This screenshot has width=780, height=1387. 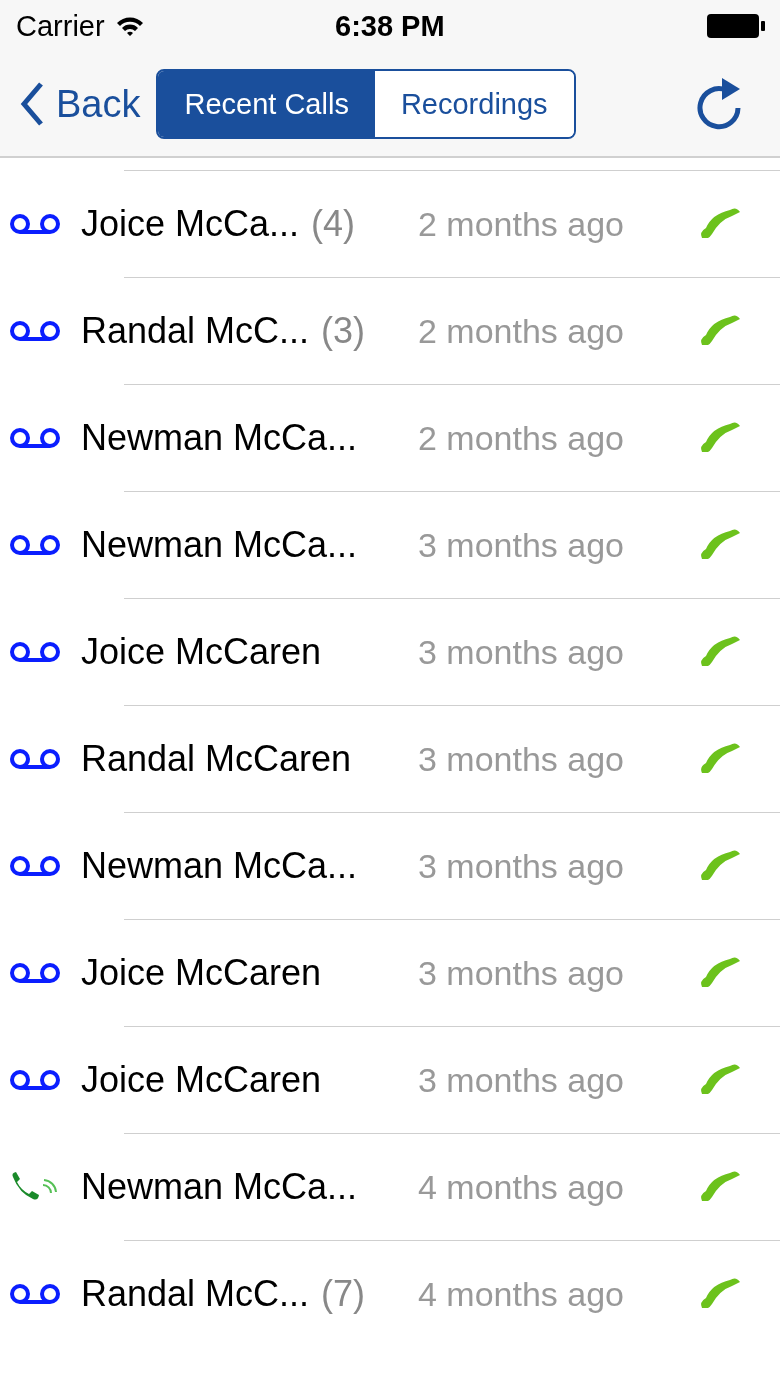 What do you see at coordinates (333, 224) in the screenshot?
I see `call-count: (4)` at bounding box center [333, 224].